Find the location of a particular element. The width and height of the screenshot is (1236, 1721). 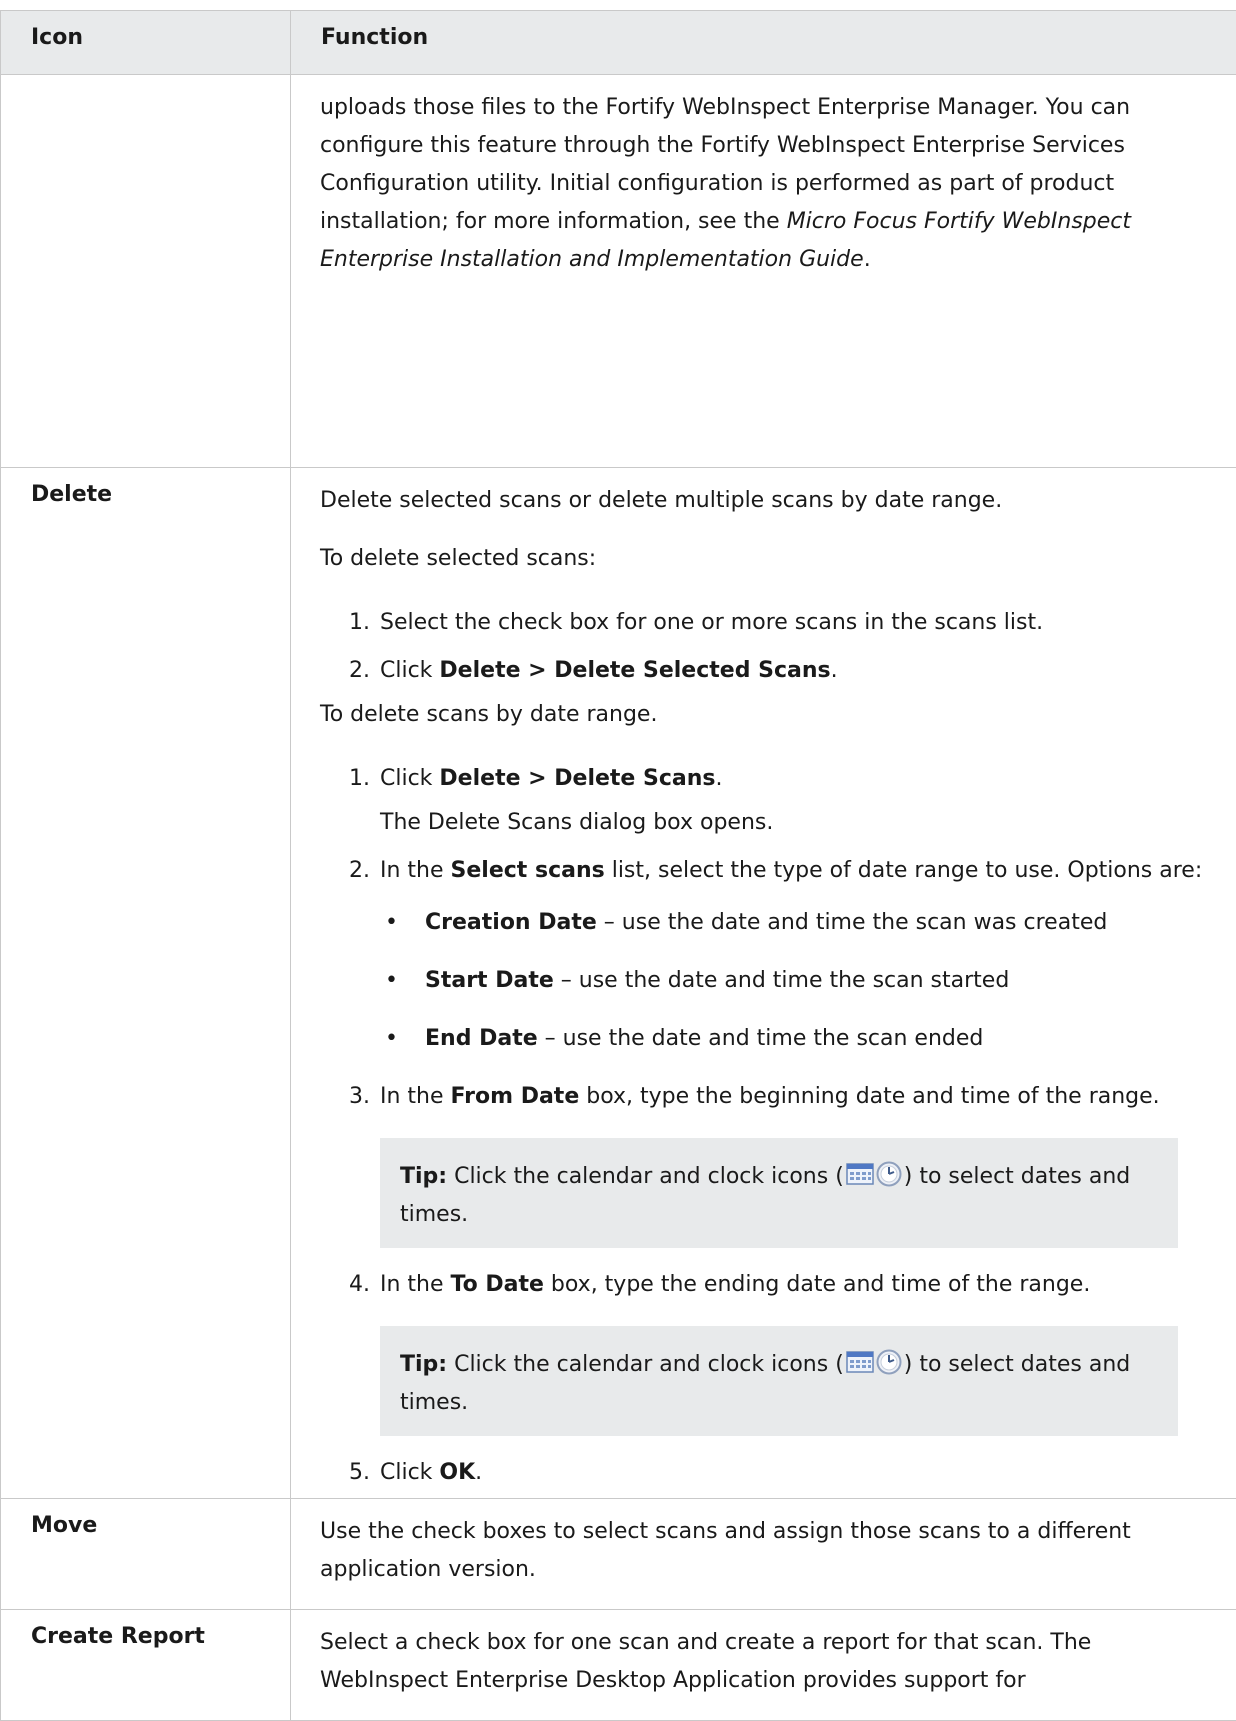

step-field-name: To Date is located at coordinates (497, 1284).